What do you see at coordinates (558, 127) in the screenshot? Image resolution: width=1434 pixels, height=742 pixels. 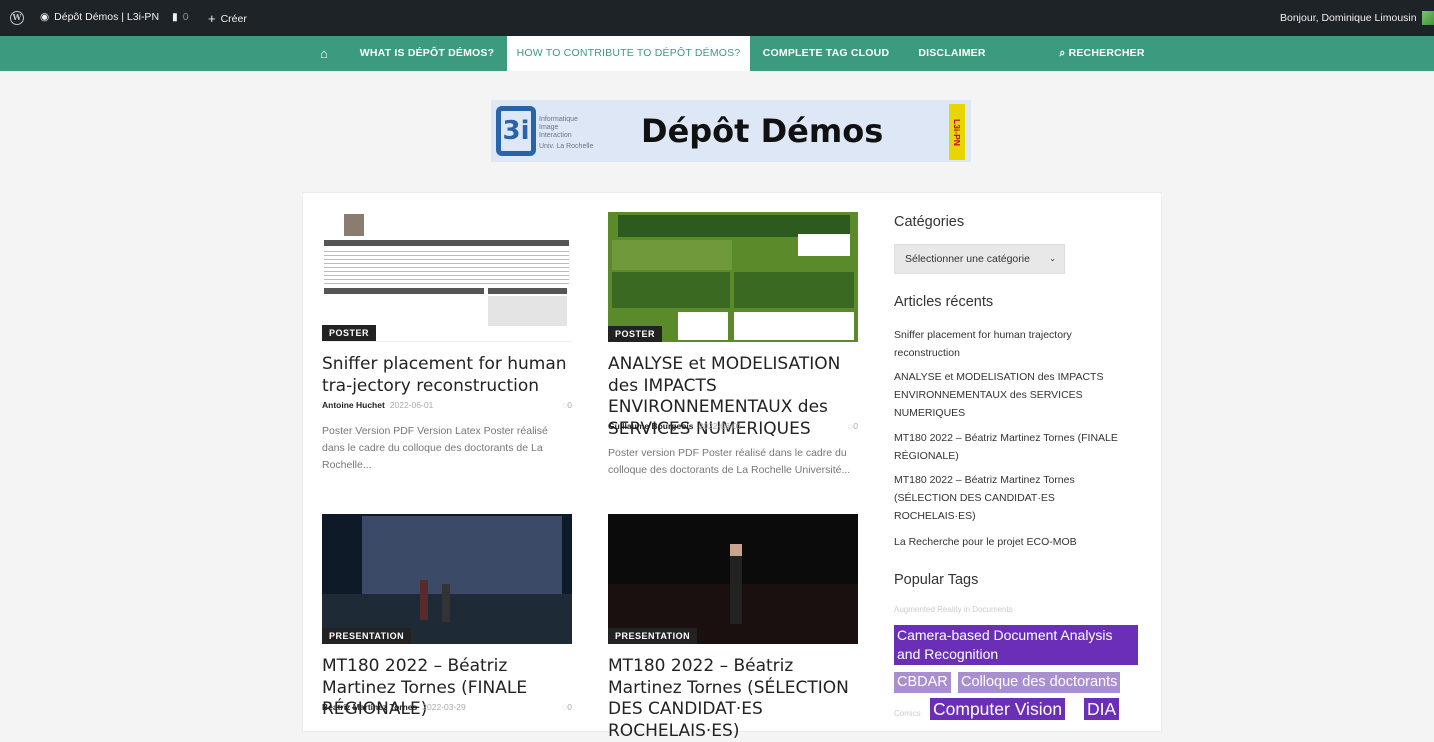 I see `logo-subtitle-text: Informatique Image Interaction` at bounding box center [558, 127].